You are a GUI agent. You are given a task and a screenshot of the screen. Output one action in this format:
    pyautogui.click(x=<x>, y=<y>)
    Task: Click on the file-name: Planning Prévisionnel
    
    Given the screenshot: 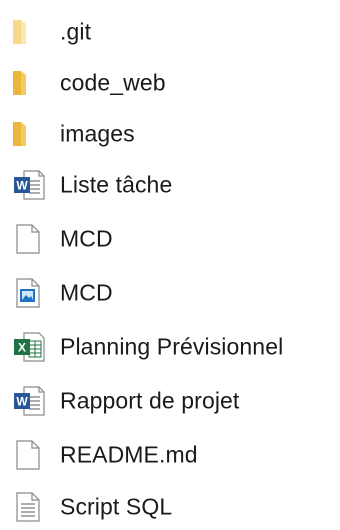 What is the action you would take?
    pyautogui.click(x=172, y=346)
    